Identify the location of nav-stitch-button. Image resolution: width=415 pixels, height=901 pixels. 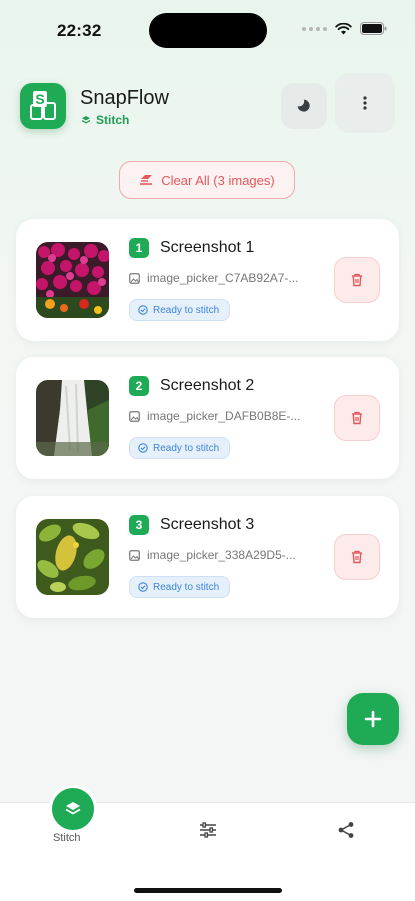
(73, 809).